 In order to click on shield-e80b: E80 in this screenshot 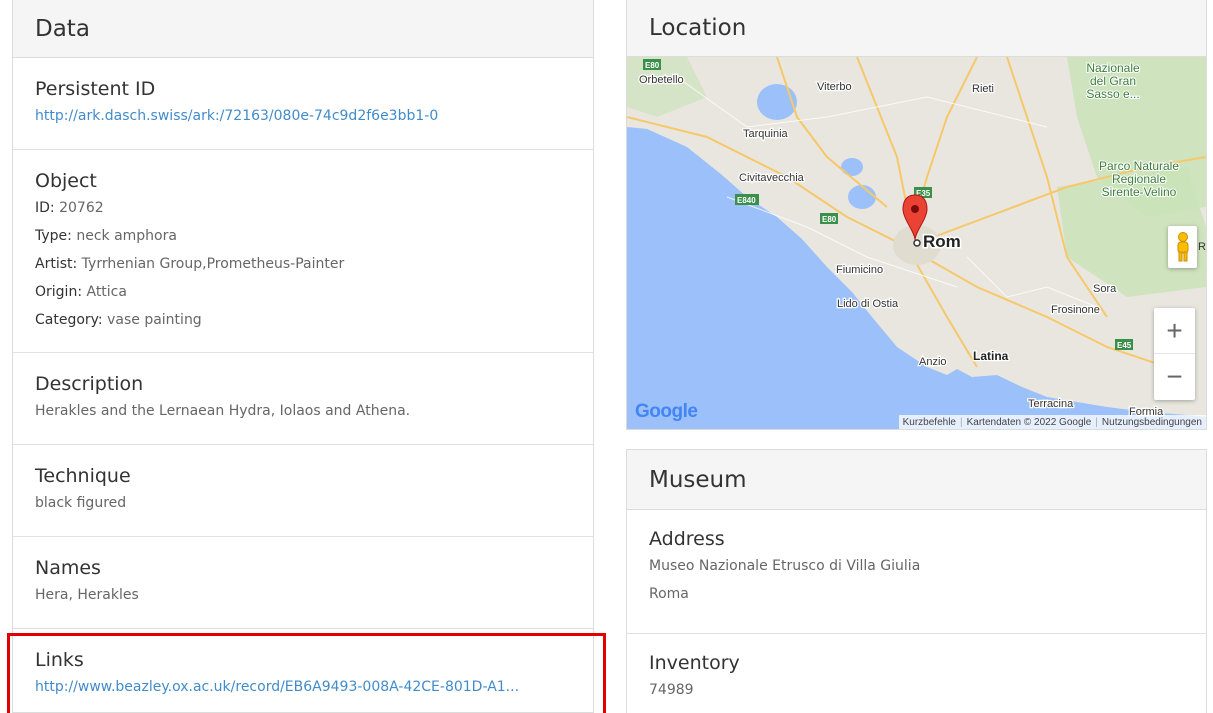, I will do `click(829, 219)`.